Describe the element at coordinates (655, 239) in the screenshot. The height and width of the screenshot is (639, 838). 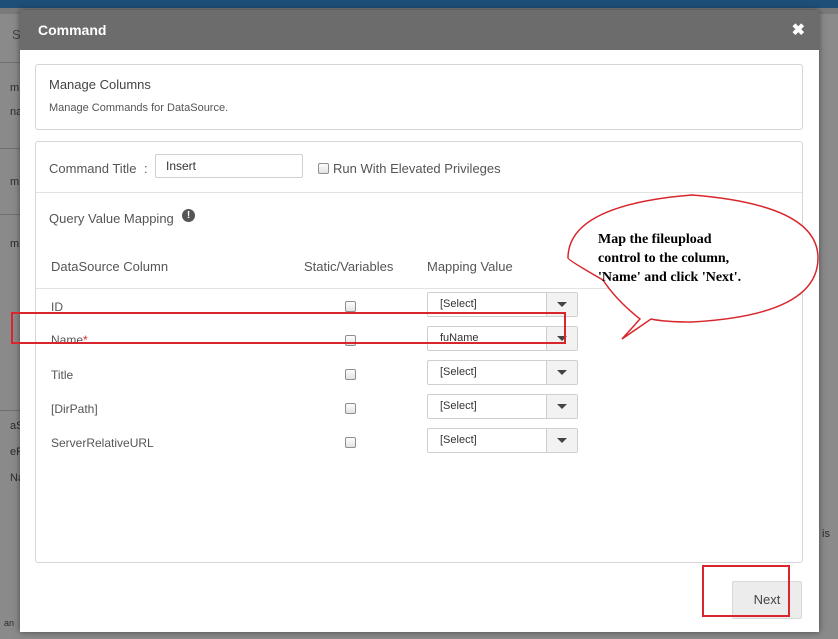
I see `callout-line: Map the fileupload` at that location.